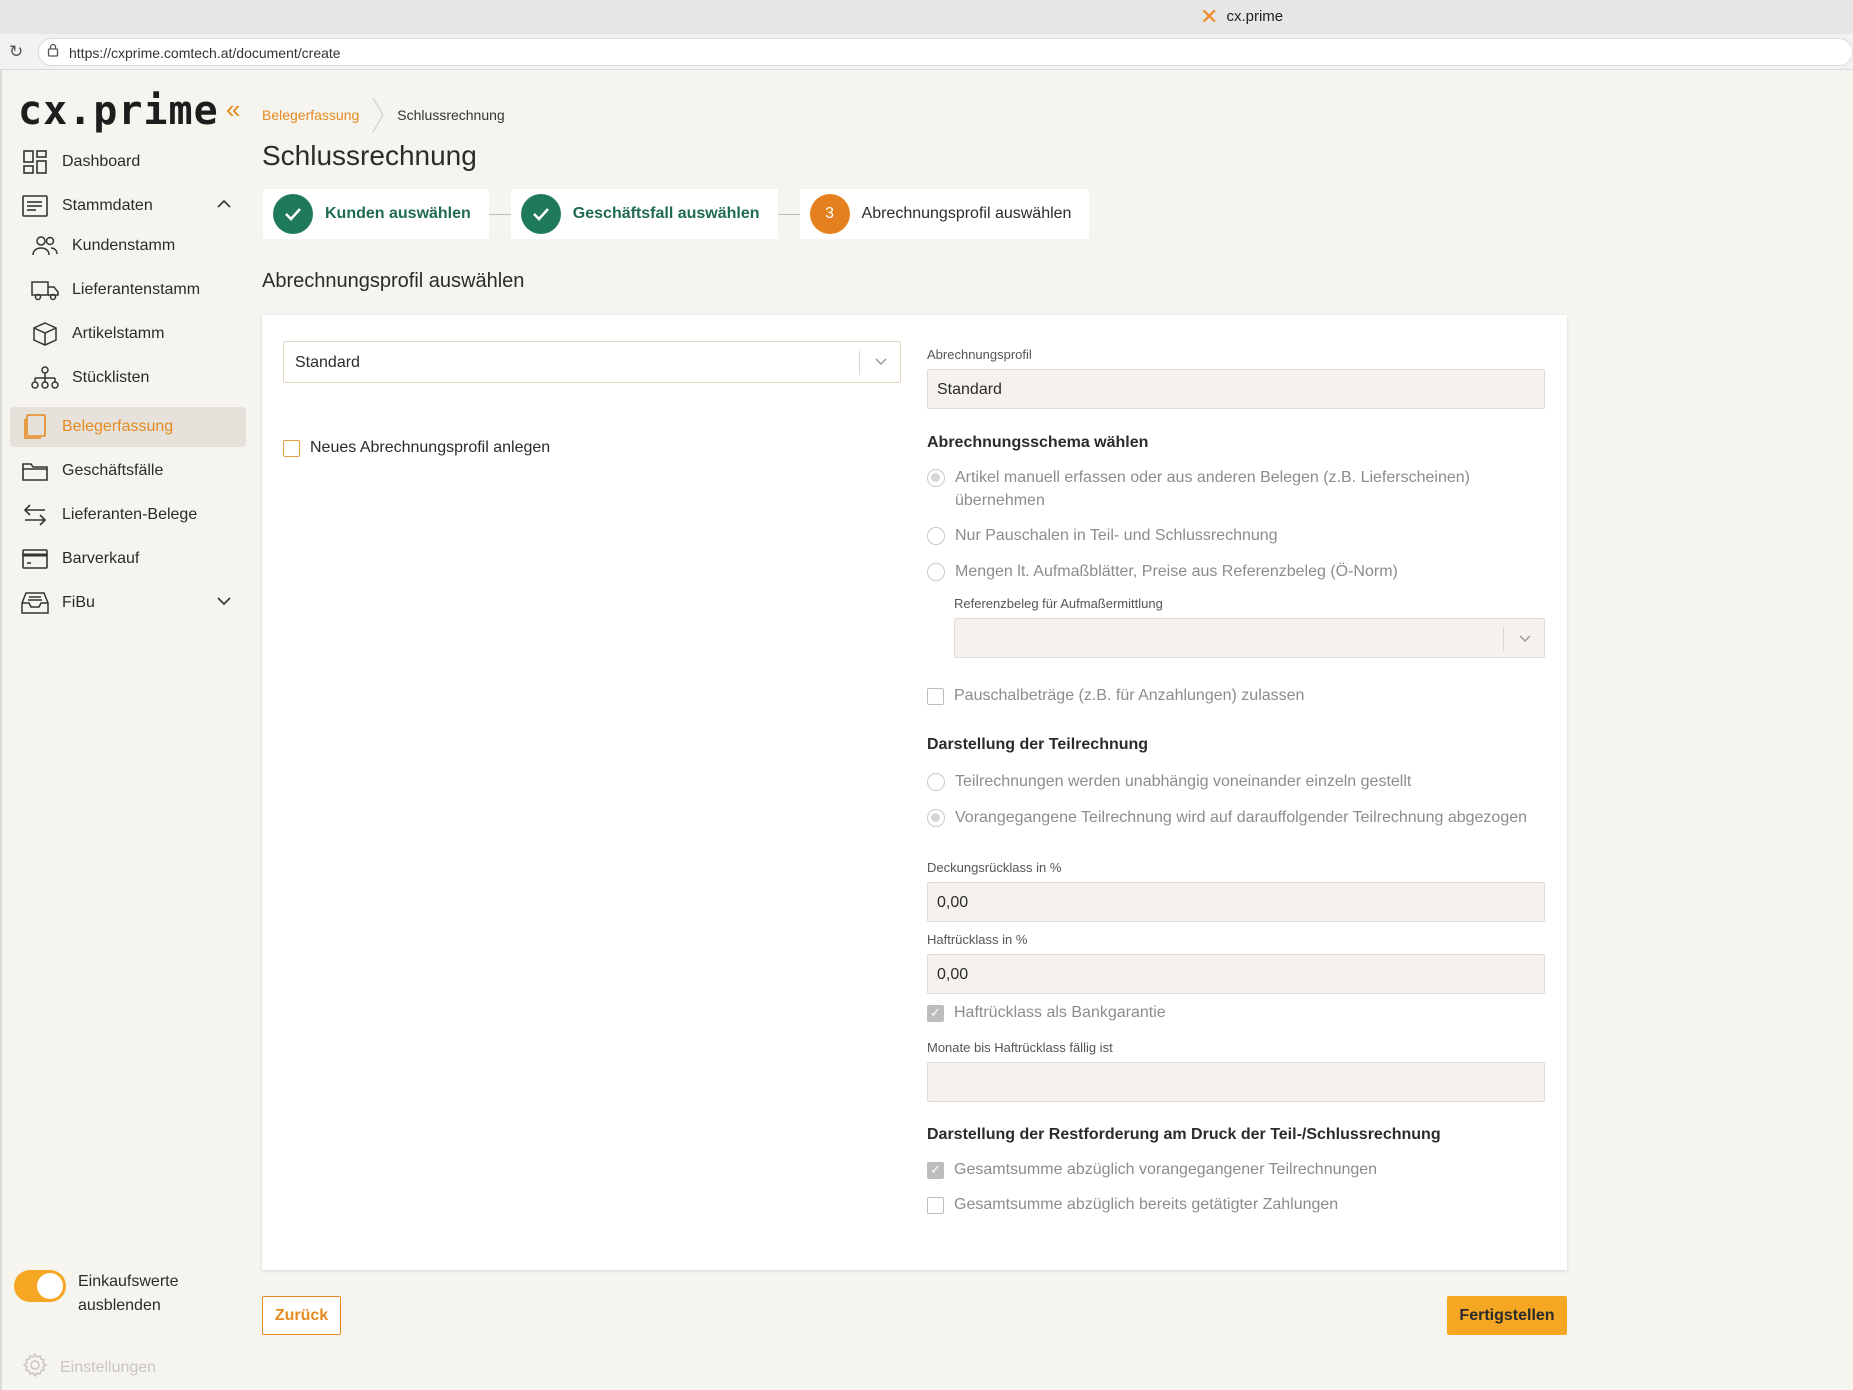  I want to click on sidebar-item-kundenstamm: Kundenstamm, so click(128, 246).